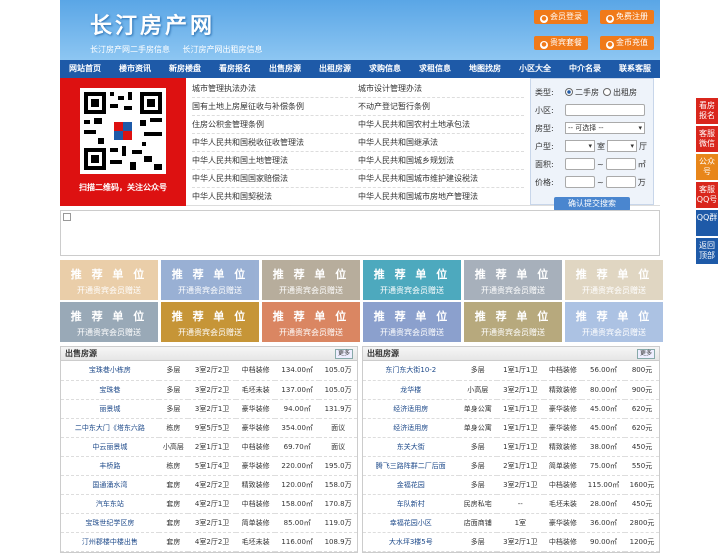 The height and width of the screenshot is (553, 720). I want to click on nav-item: 求购信息, so click(385, 69).